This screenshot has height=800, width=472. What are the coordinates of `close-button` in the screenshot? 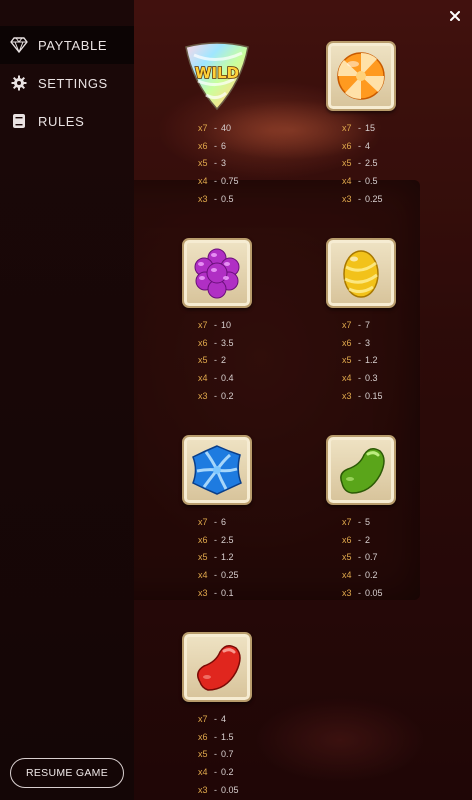 It's located at (455, 16).